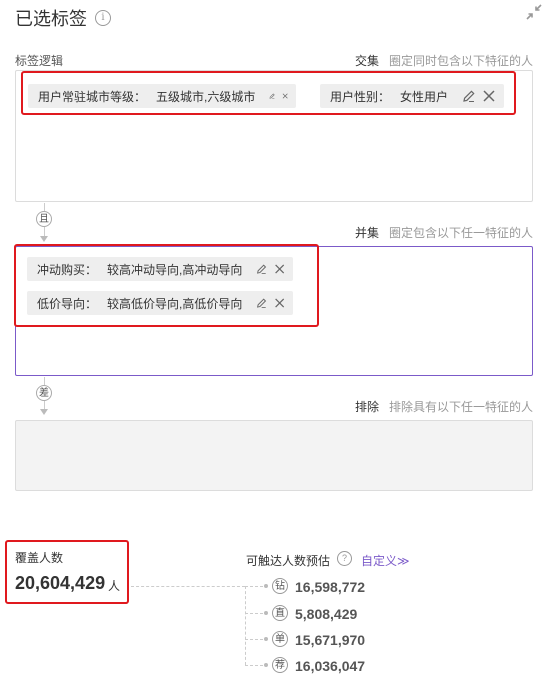 The image size is (559, 681). What do you see at coordinates (92, 96) in the screenshot?
I see `tag-key: 用户常驻城市等级：` at bounding box center [92, 96].